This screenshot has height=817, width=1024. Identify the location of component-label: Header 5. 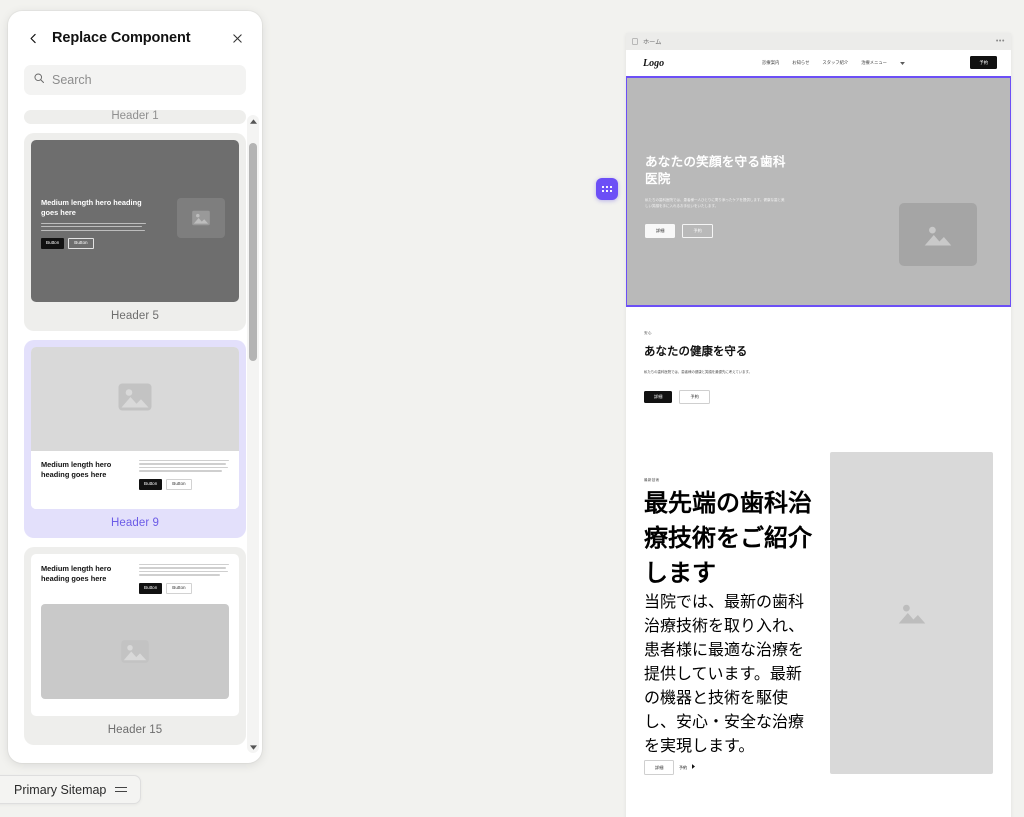
(135, 316).